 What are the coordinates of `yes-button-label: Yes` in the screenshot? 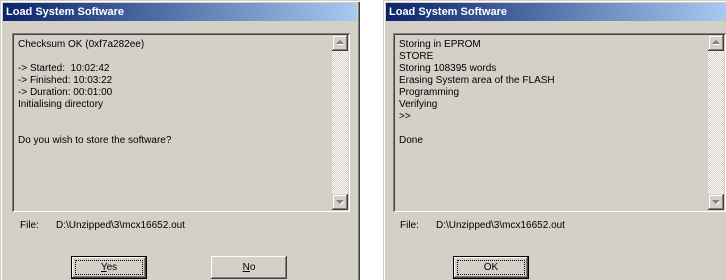 It's located at (109, 267).